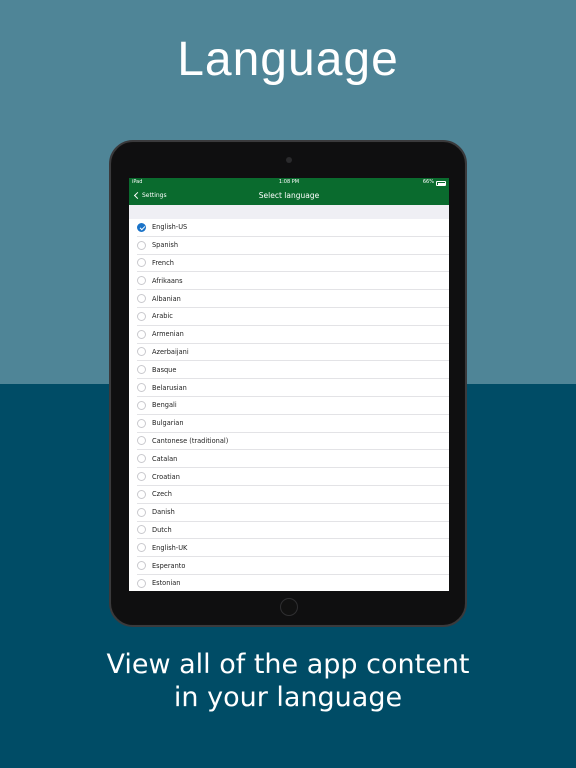  What do you see at coordinates (163, 262) in the screenshot?
I see `language-label: French` at bounding box center [163, 262].